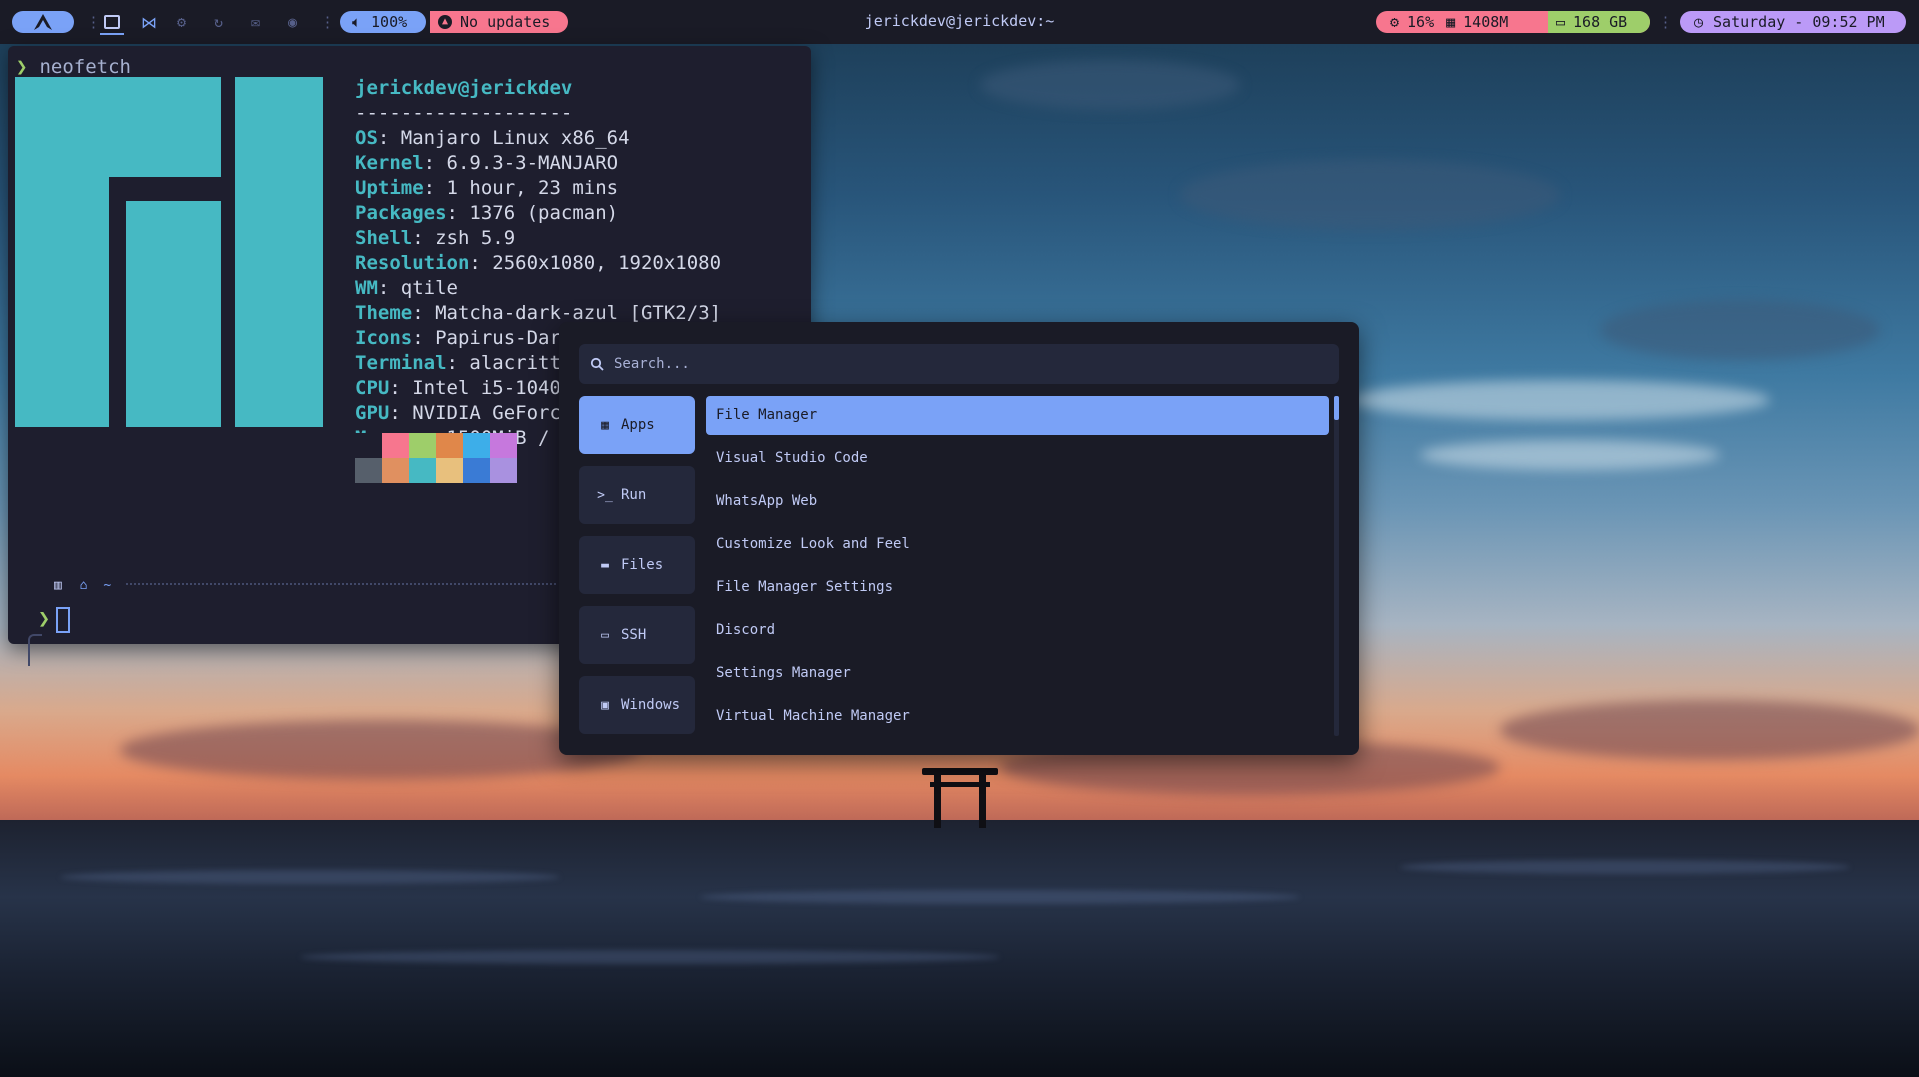  I want to click on info-key: WM, so click(366, 288).